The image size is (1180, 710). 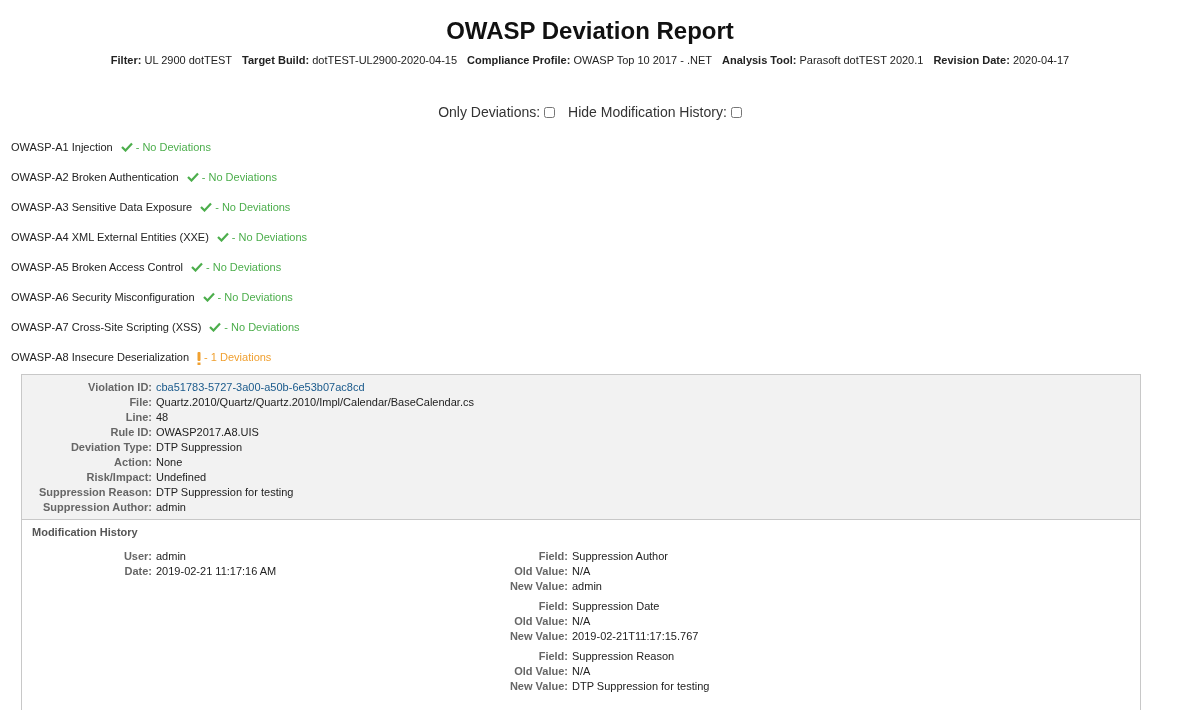 I want to click on field-value: Suppression Reason, so click(x=623, y=656).